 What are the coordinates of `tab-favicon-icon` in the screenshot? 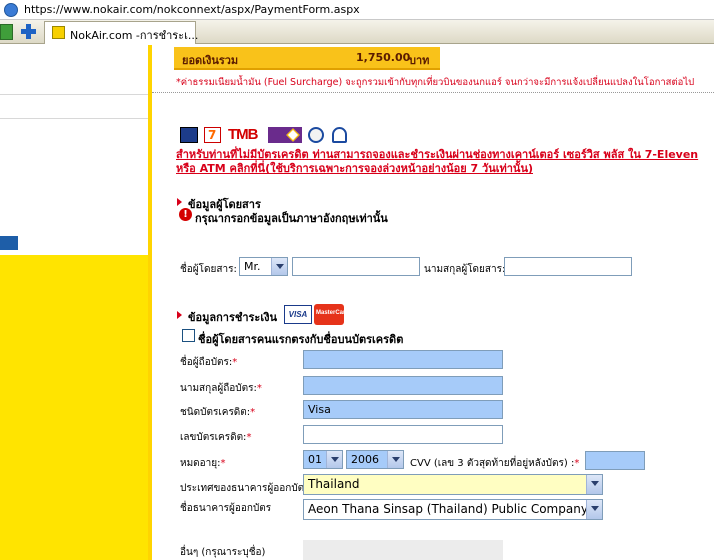 It's located at (58, 32).